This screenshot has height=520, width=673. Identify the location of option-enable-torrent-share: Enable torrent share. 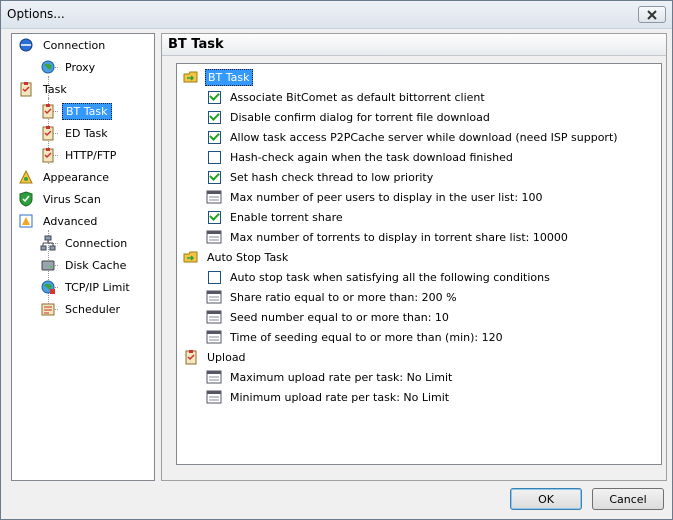
(275, 217).